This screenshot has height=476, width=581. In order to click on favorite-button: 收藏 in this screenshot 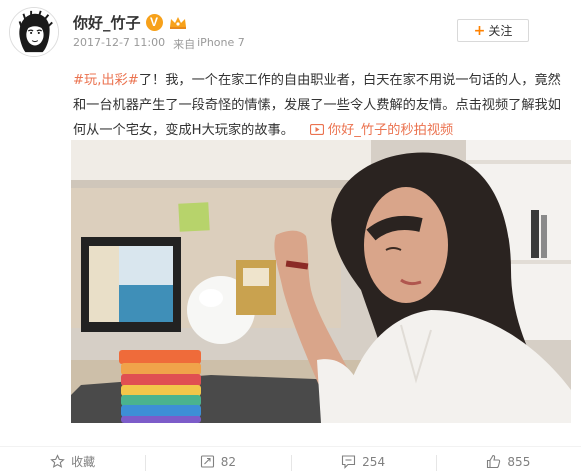, I will do `click(72, 461)`.